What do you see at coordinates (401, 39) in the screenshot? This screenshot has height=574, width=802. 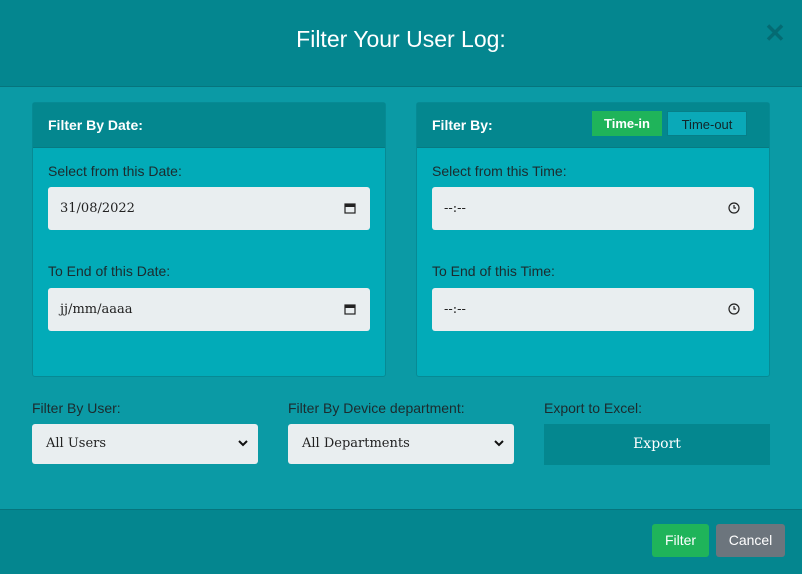 I see `modal-title: Filter Your User Log:` at bounding box center [401, 39].